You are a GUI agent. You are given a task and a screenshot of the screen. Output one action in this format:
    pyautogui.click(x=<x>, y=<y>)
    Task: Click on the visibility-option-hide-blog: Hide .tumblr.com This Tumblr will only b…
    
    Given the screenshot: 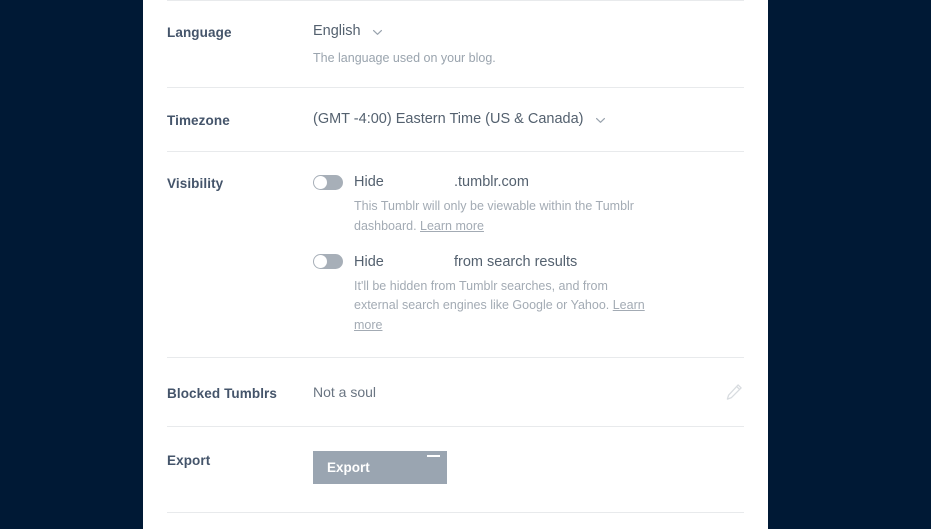 What is the action you would take?
    pyautogui.click(x=528, y=205)
    